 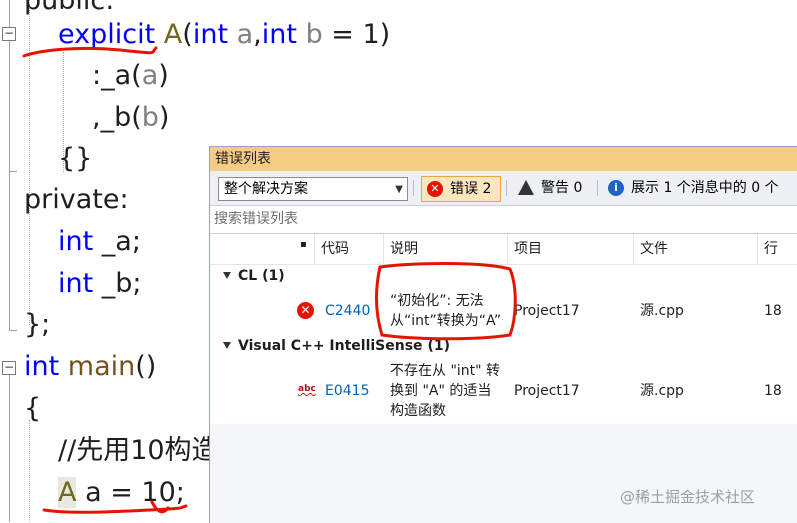 What do you see at coordinates (503, 473) in the screenshot?
I see `empty-list-area` at bounding box center [503, 473].